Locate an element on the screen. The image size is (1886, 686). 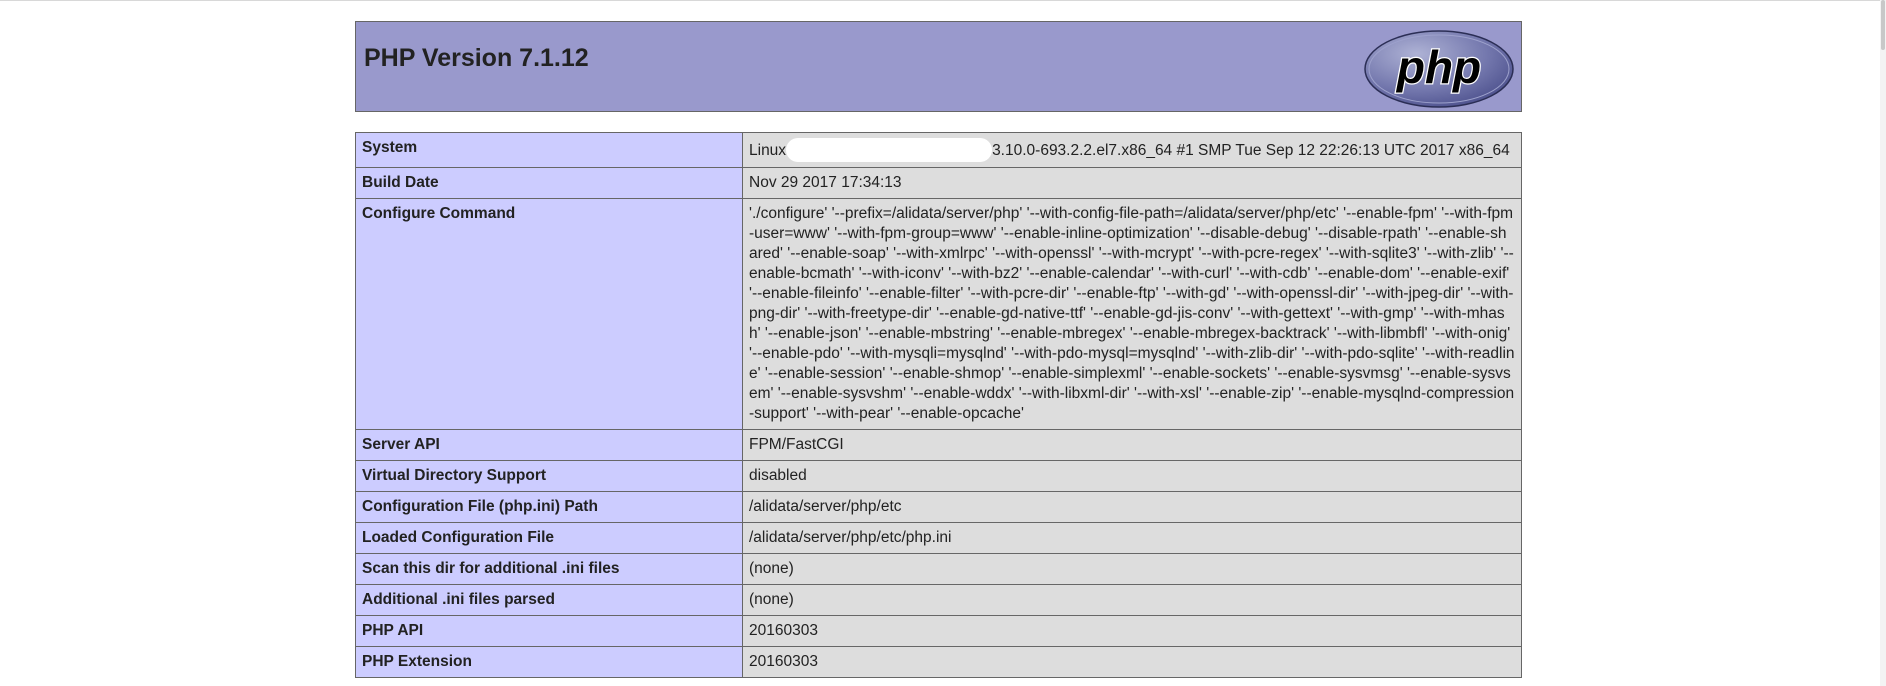
scrollbar-thumb is located at coordinates (1883, 25).